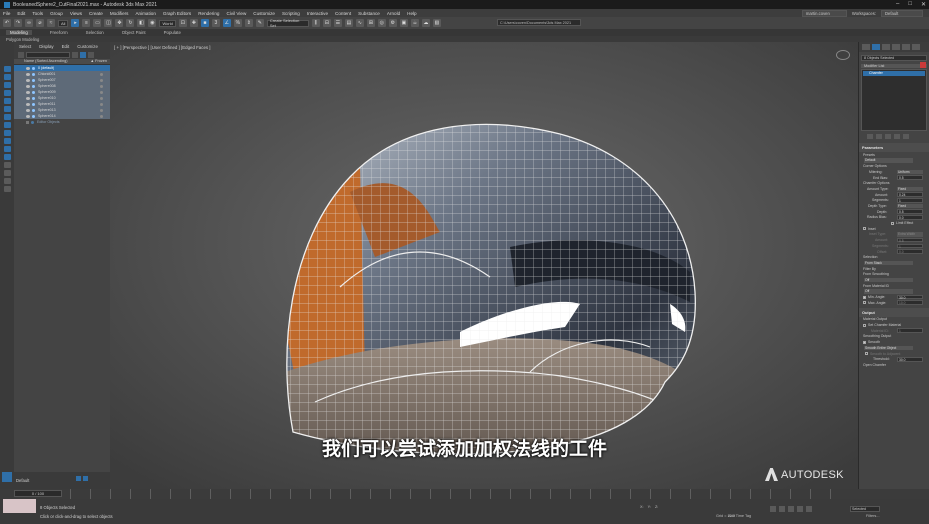  What do you see at coordinates (910, 200) in the screenshot?
I see `segments-spinner: 1` at bounding box center [910, 200].